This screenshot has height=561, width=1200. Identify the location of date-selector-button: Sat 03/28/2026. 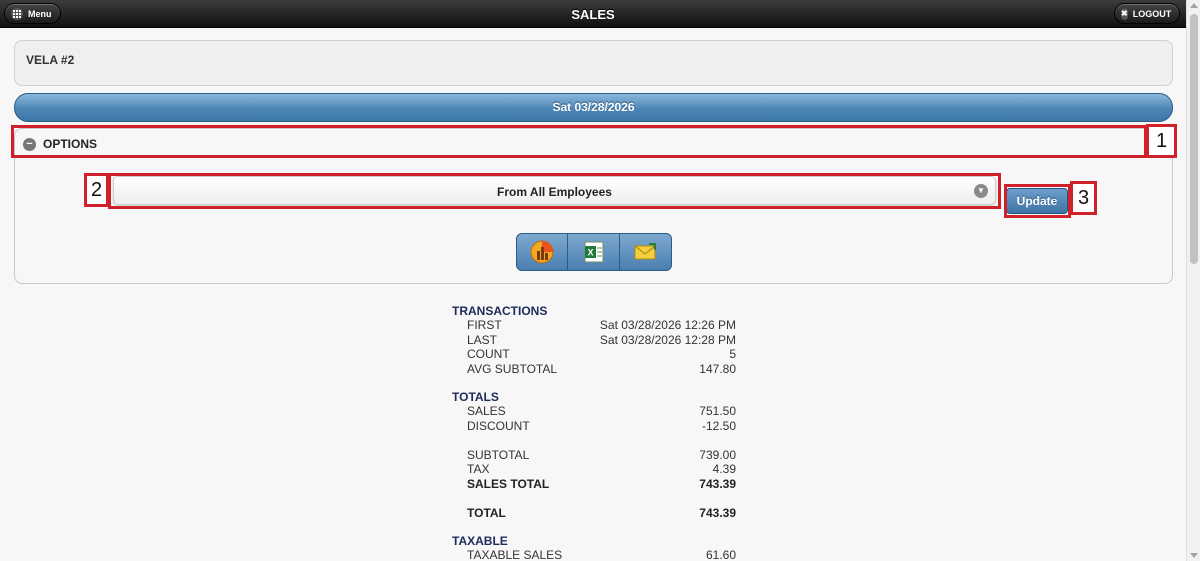
(593, 107).